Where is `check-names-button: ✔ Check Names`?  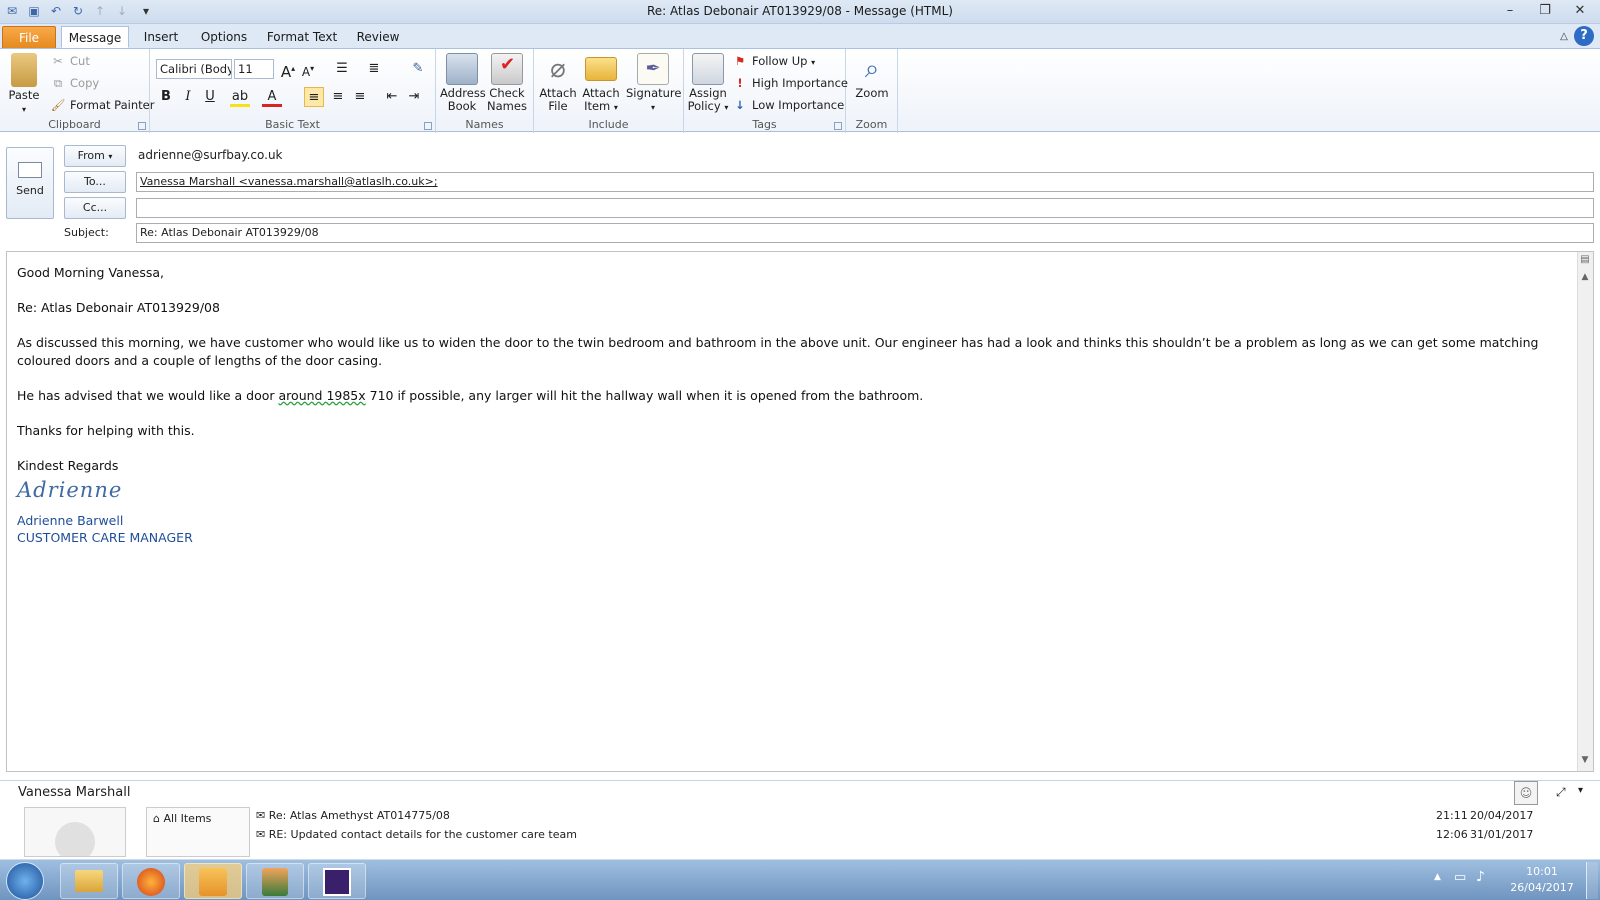 check-names-button: ✔ Check Names is located at coordinates (507, 83).